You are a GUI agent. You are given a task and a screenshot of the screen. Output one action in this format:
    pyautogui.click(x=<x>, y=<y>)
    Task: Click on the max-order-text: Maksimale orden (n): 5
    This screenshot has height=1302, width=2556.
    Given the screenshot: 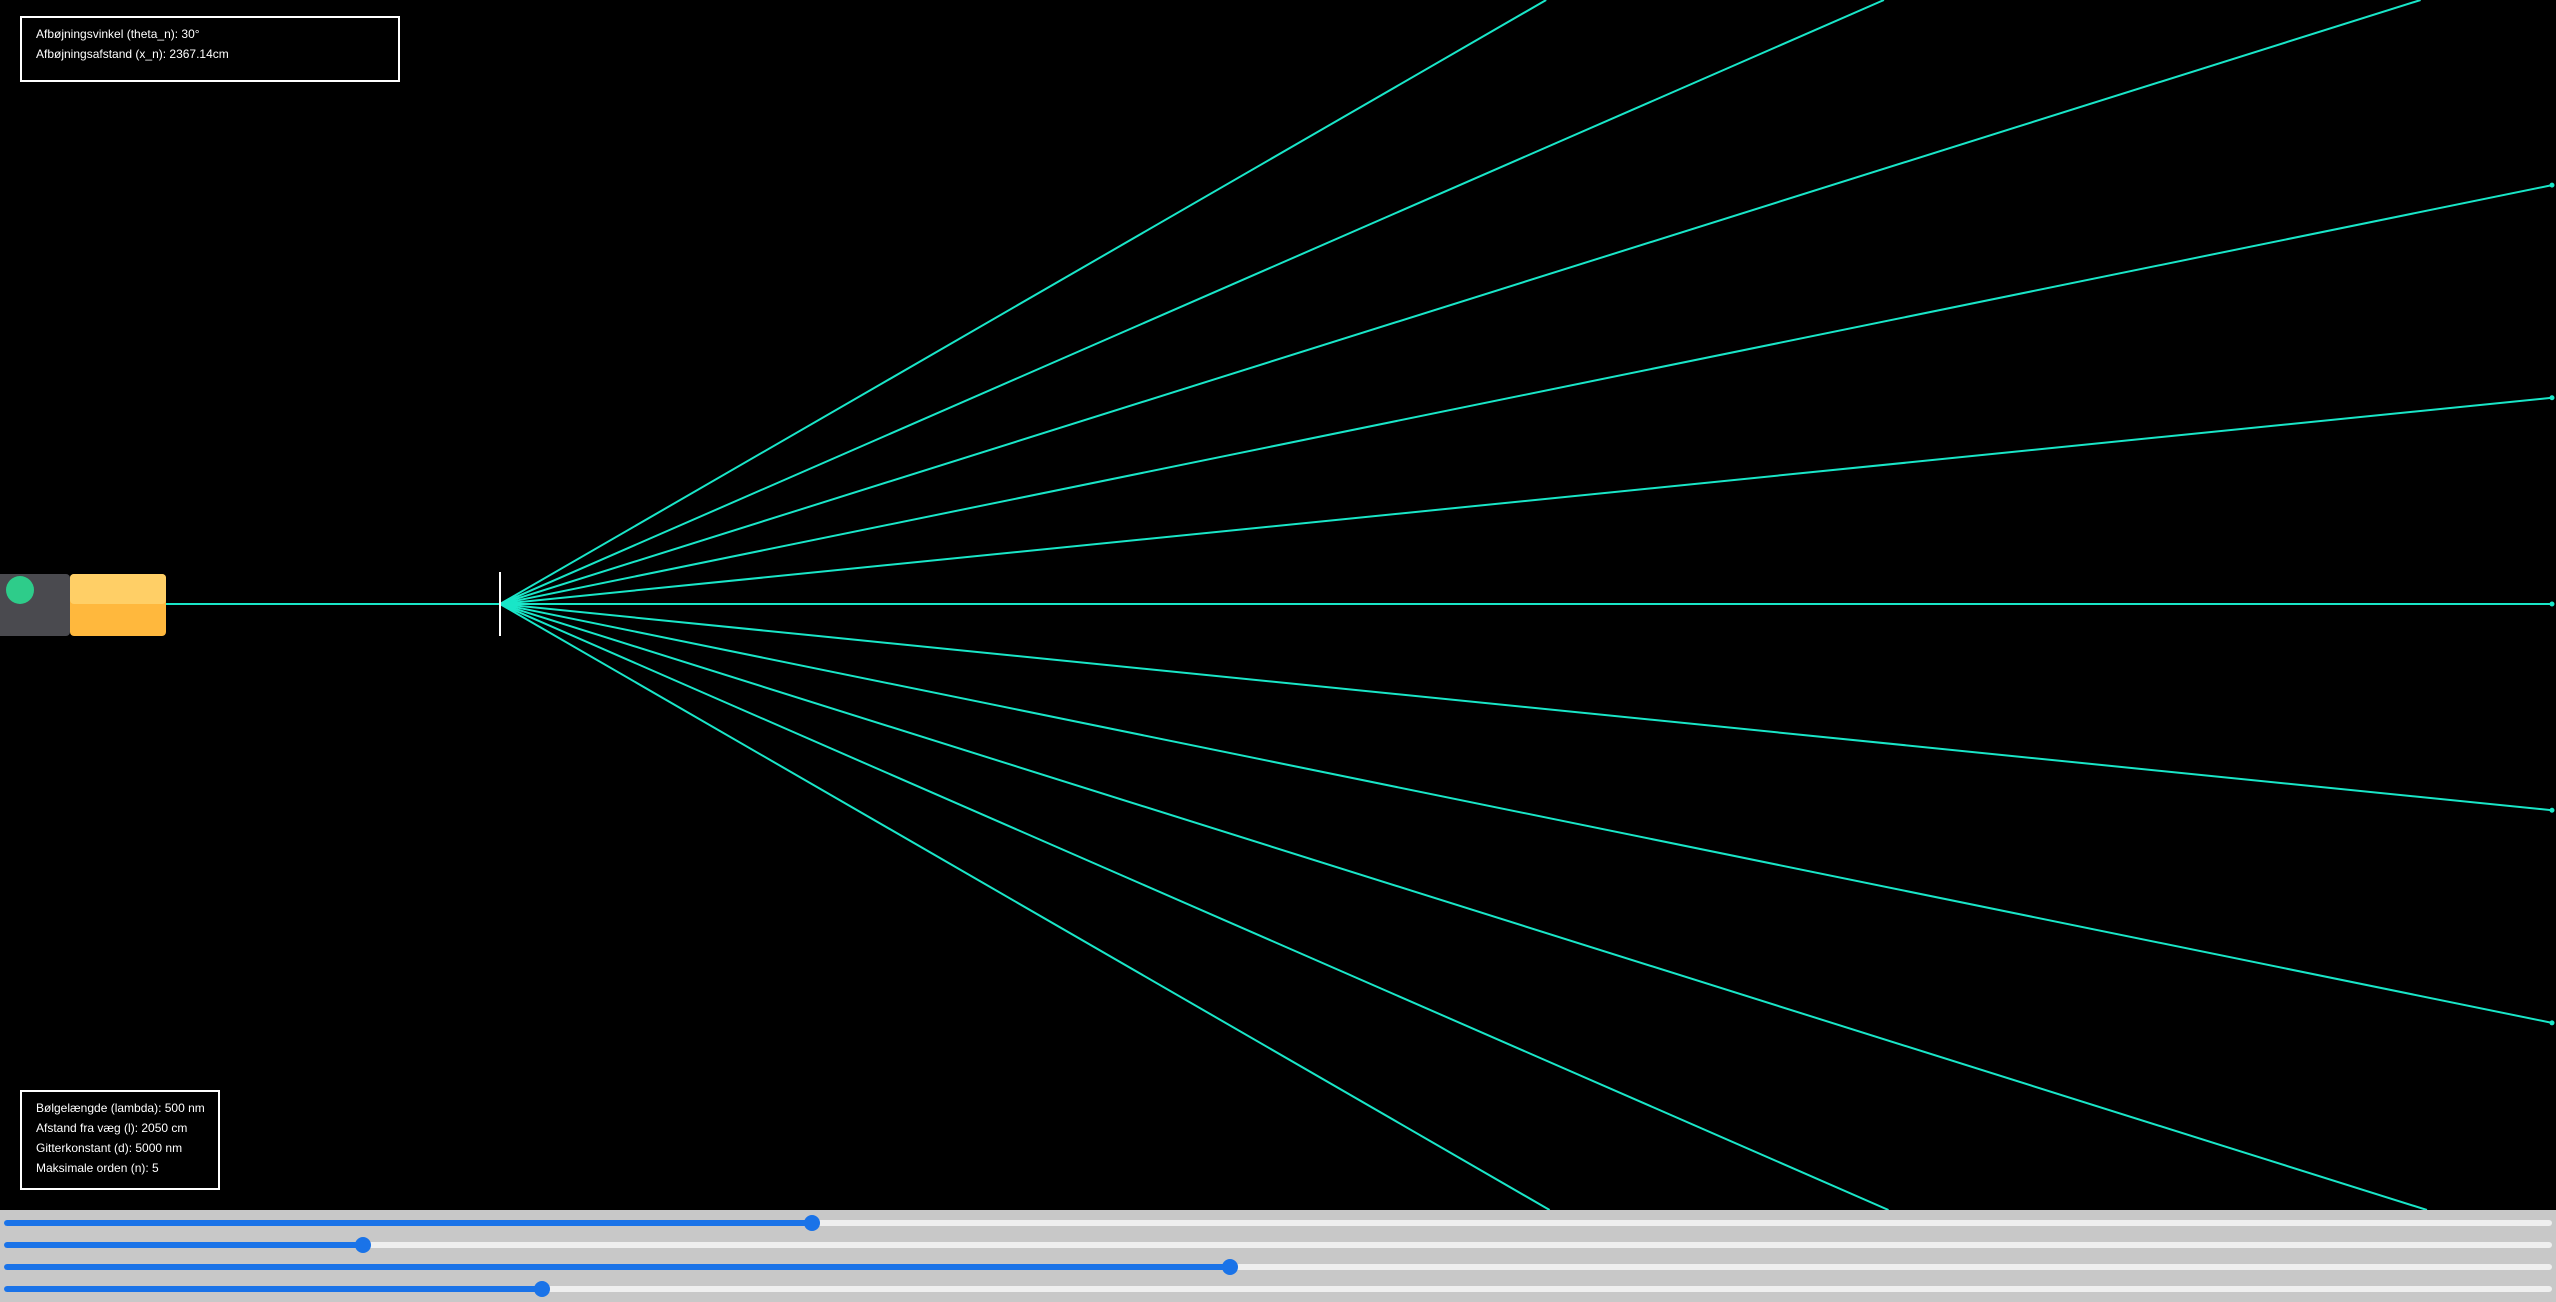 What is the action you would take?
    pyautogui.click(x=97, y=1168)
    